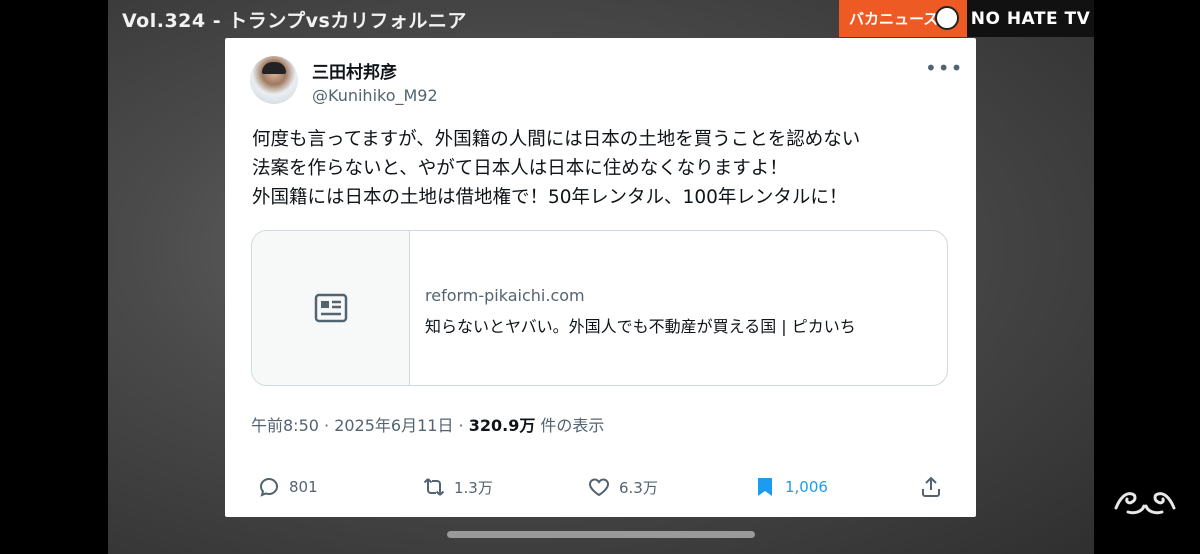  What do you see at coordinates (269, 487) in the screenshot?
I see `reply-icon` at bounding box center [269, 487].